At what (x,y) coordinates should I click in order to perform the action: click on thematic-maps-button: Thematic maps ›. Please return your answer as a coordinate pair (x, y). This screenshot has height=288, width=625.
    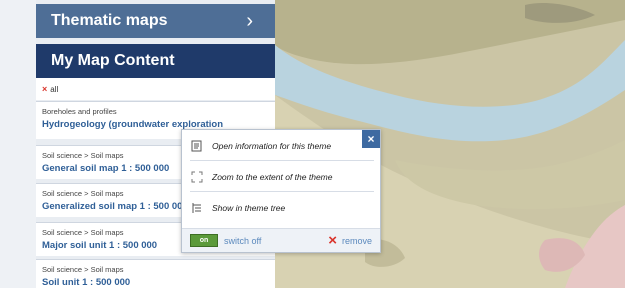
    Looking at the image, I should click on (155, 21).